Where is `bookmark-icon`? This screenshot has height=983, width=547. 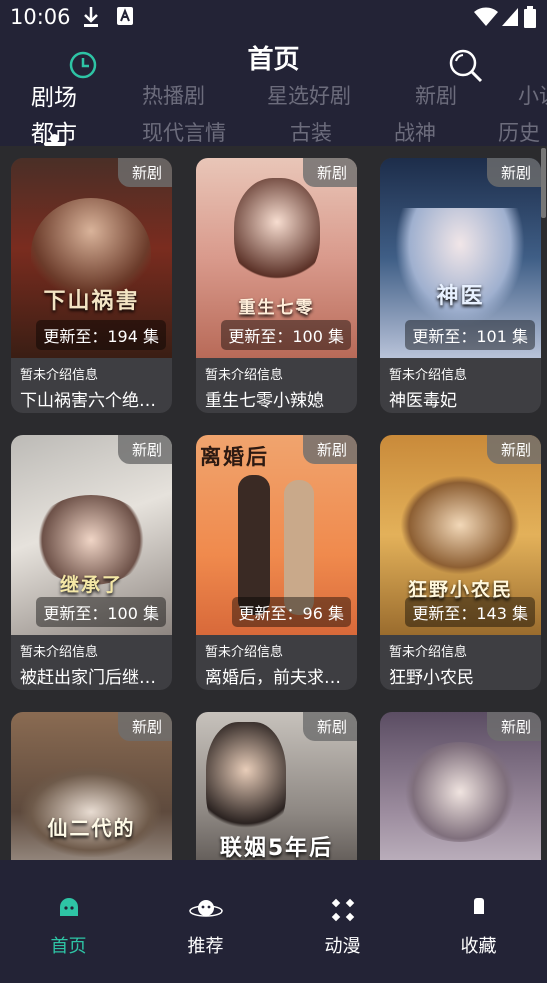 bookmark-icon is located at coordinates (479, 908).